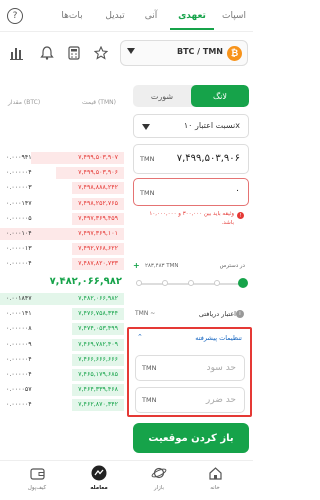 Image resolution: width=320 pixels, height=500 pixels. What do you see at coordinates (162, 96) in the screenshot?
I see `short-button: شورت` at bounding box center [162, 96].